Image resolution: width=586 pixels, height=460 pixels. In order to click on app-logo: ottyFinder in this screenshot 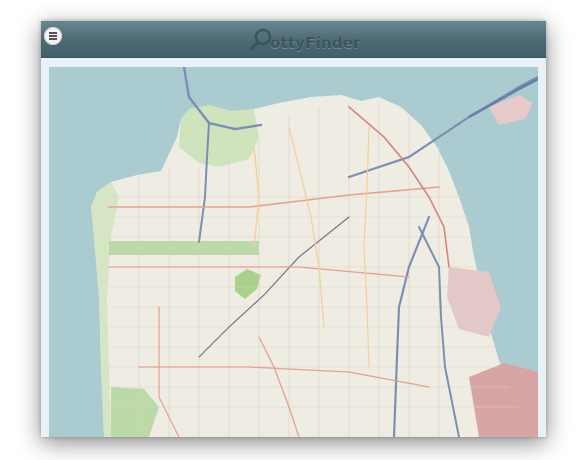, I will do `click(304, 39)`.